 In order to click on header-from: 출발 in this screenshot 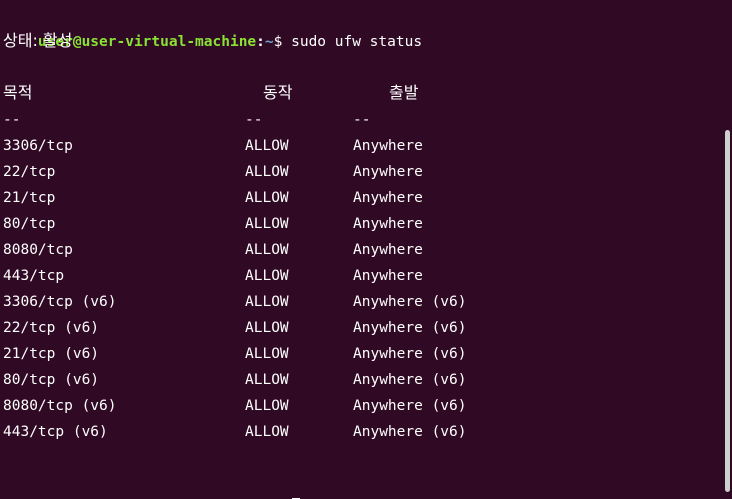, I will do `click(404, 92)`.